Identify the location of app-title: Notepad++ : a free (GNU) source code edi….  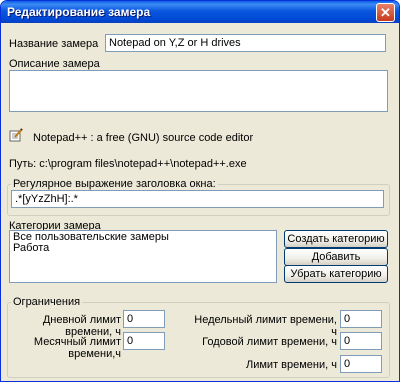
(143, 138).